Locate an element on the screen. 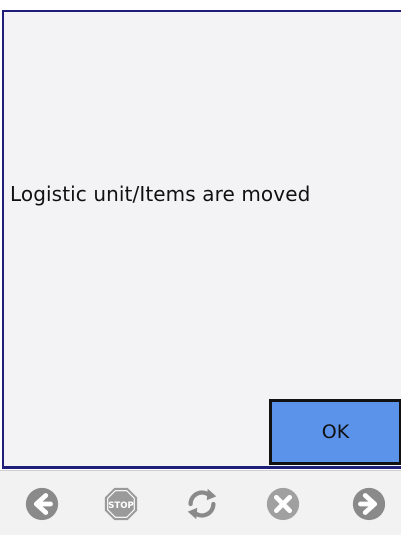  stop-text: STOP is located at coordinates (121, 506).